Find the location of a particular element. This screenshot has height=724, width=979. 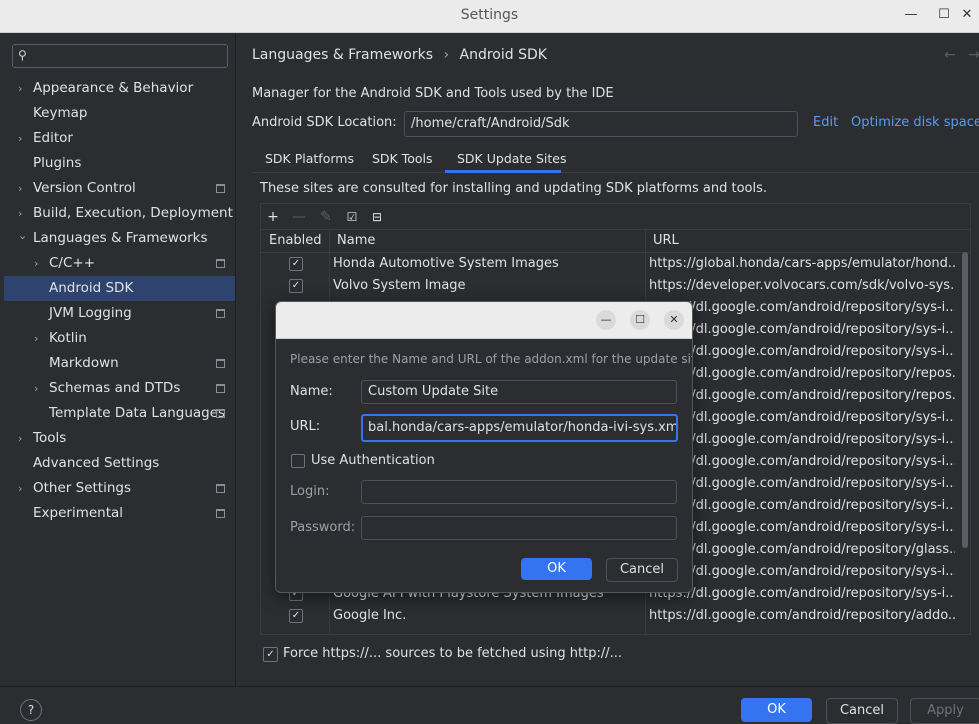

tab-sdk-tools: SDK Tools is located at coordinates (402, 159).